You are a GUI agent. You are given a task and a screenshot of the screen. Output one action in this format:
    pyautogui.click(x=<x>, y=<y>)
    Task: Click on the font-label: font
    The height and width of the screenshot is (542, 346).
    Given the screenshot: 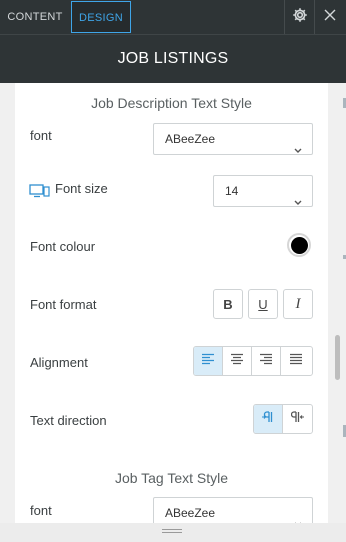 What is the action you would take?
    pyautogui.click(x=41, y=135)
    